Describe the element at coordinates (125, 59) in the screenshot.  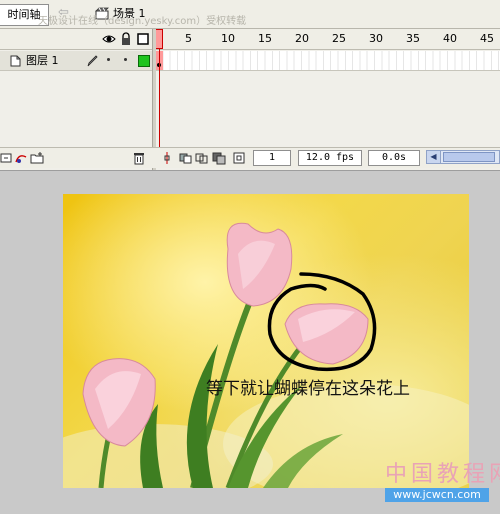
I see `lock-dot` at that location.